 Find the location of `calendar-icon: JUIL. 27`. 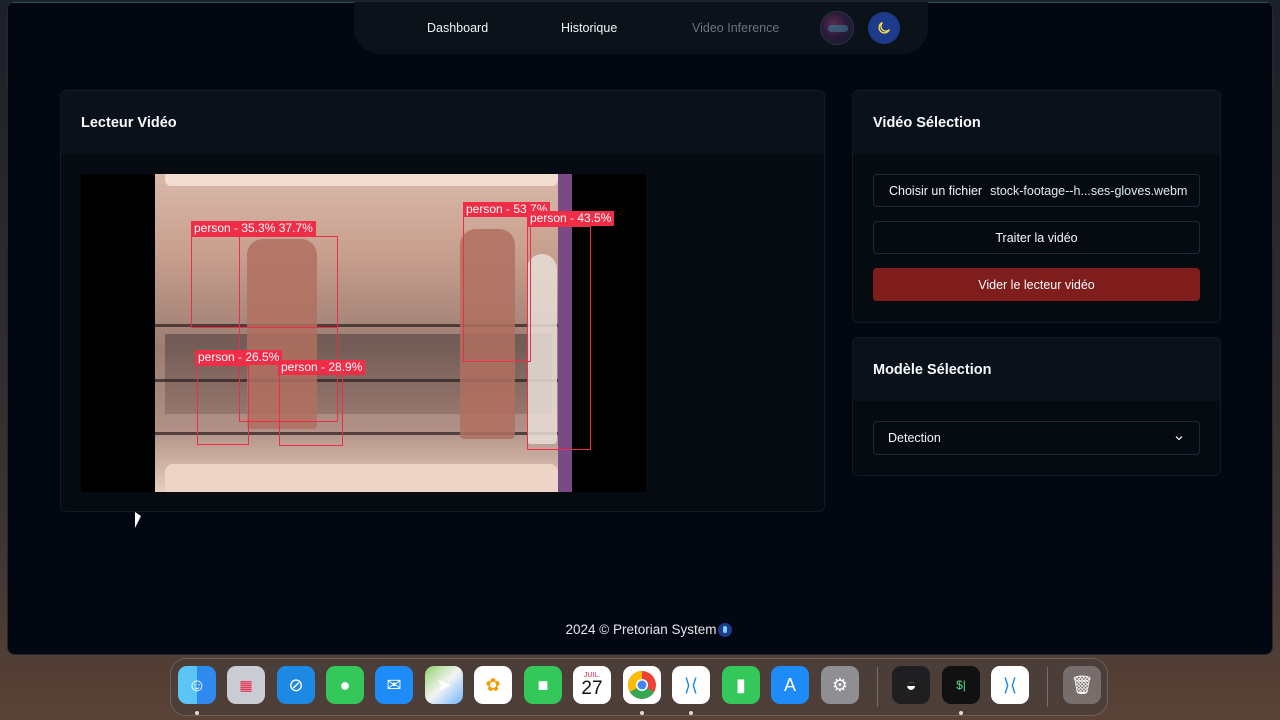

calendar-icon: JUIL. 27 is located at coordinates (592, 685).